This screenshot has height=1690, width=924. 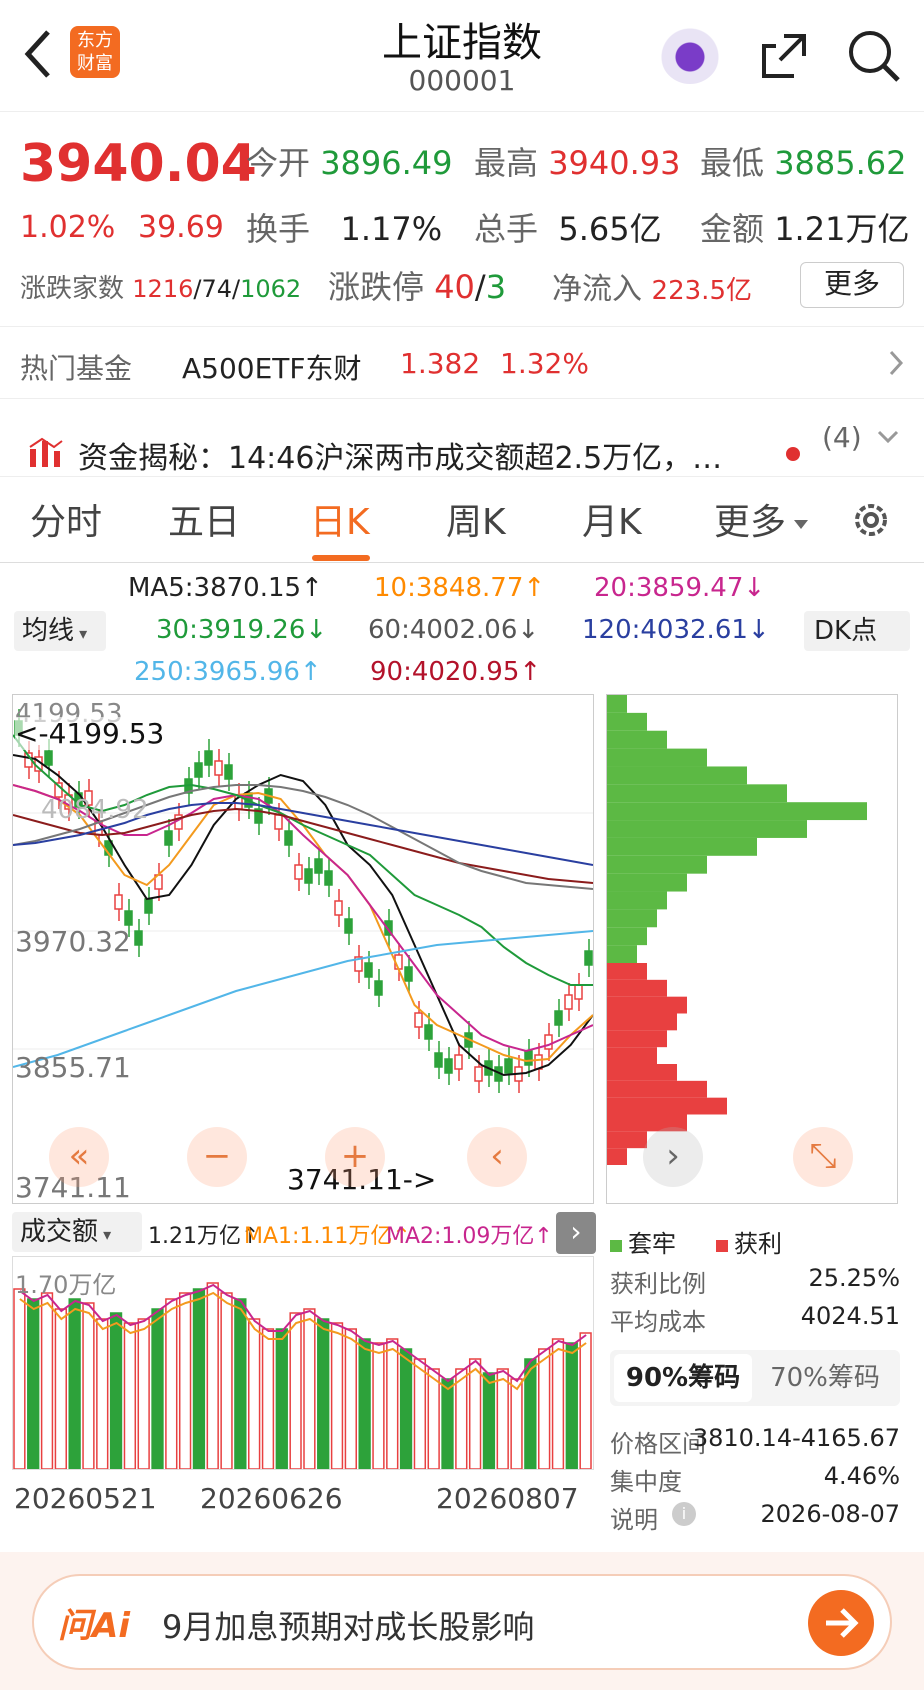 I want to click on robot-avatar-icon, so click(x=690, y=54).